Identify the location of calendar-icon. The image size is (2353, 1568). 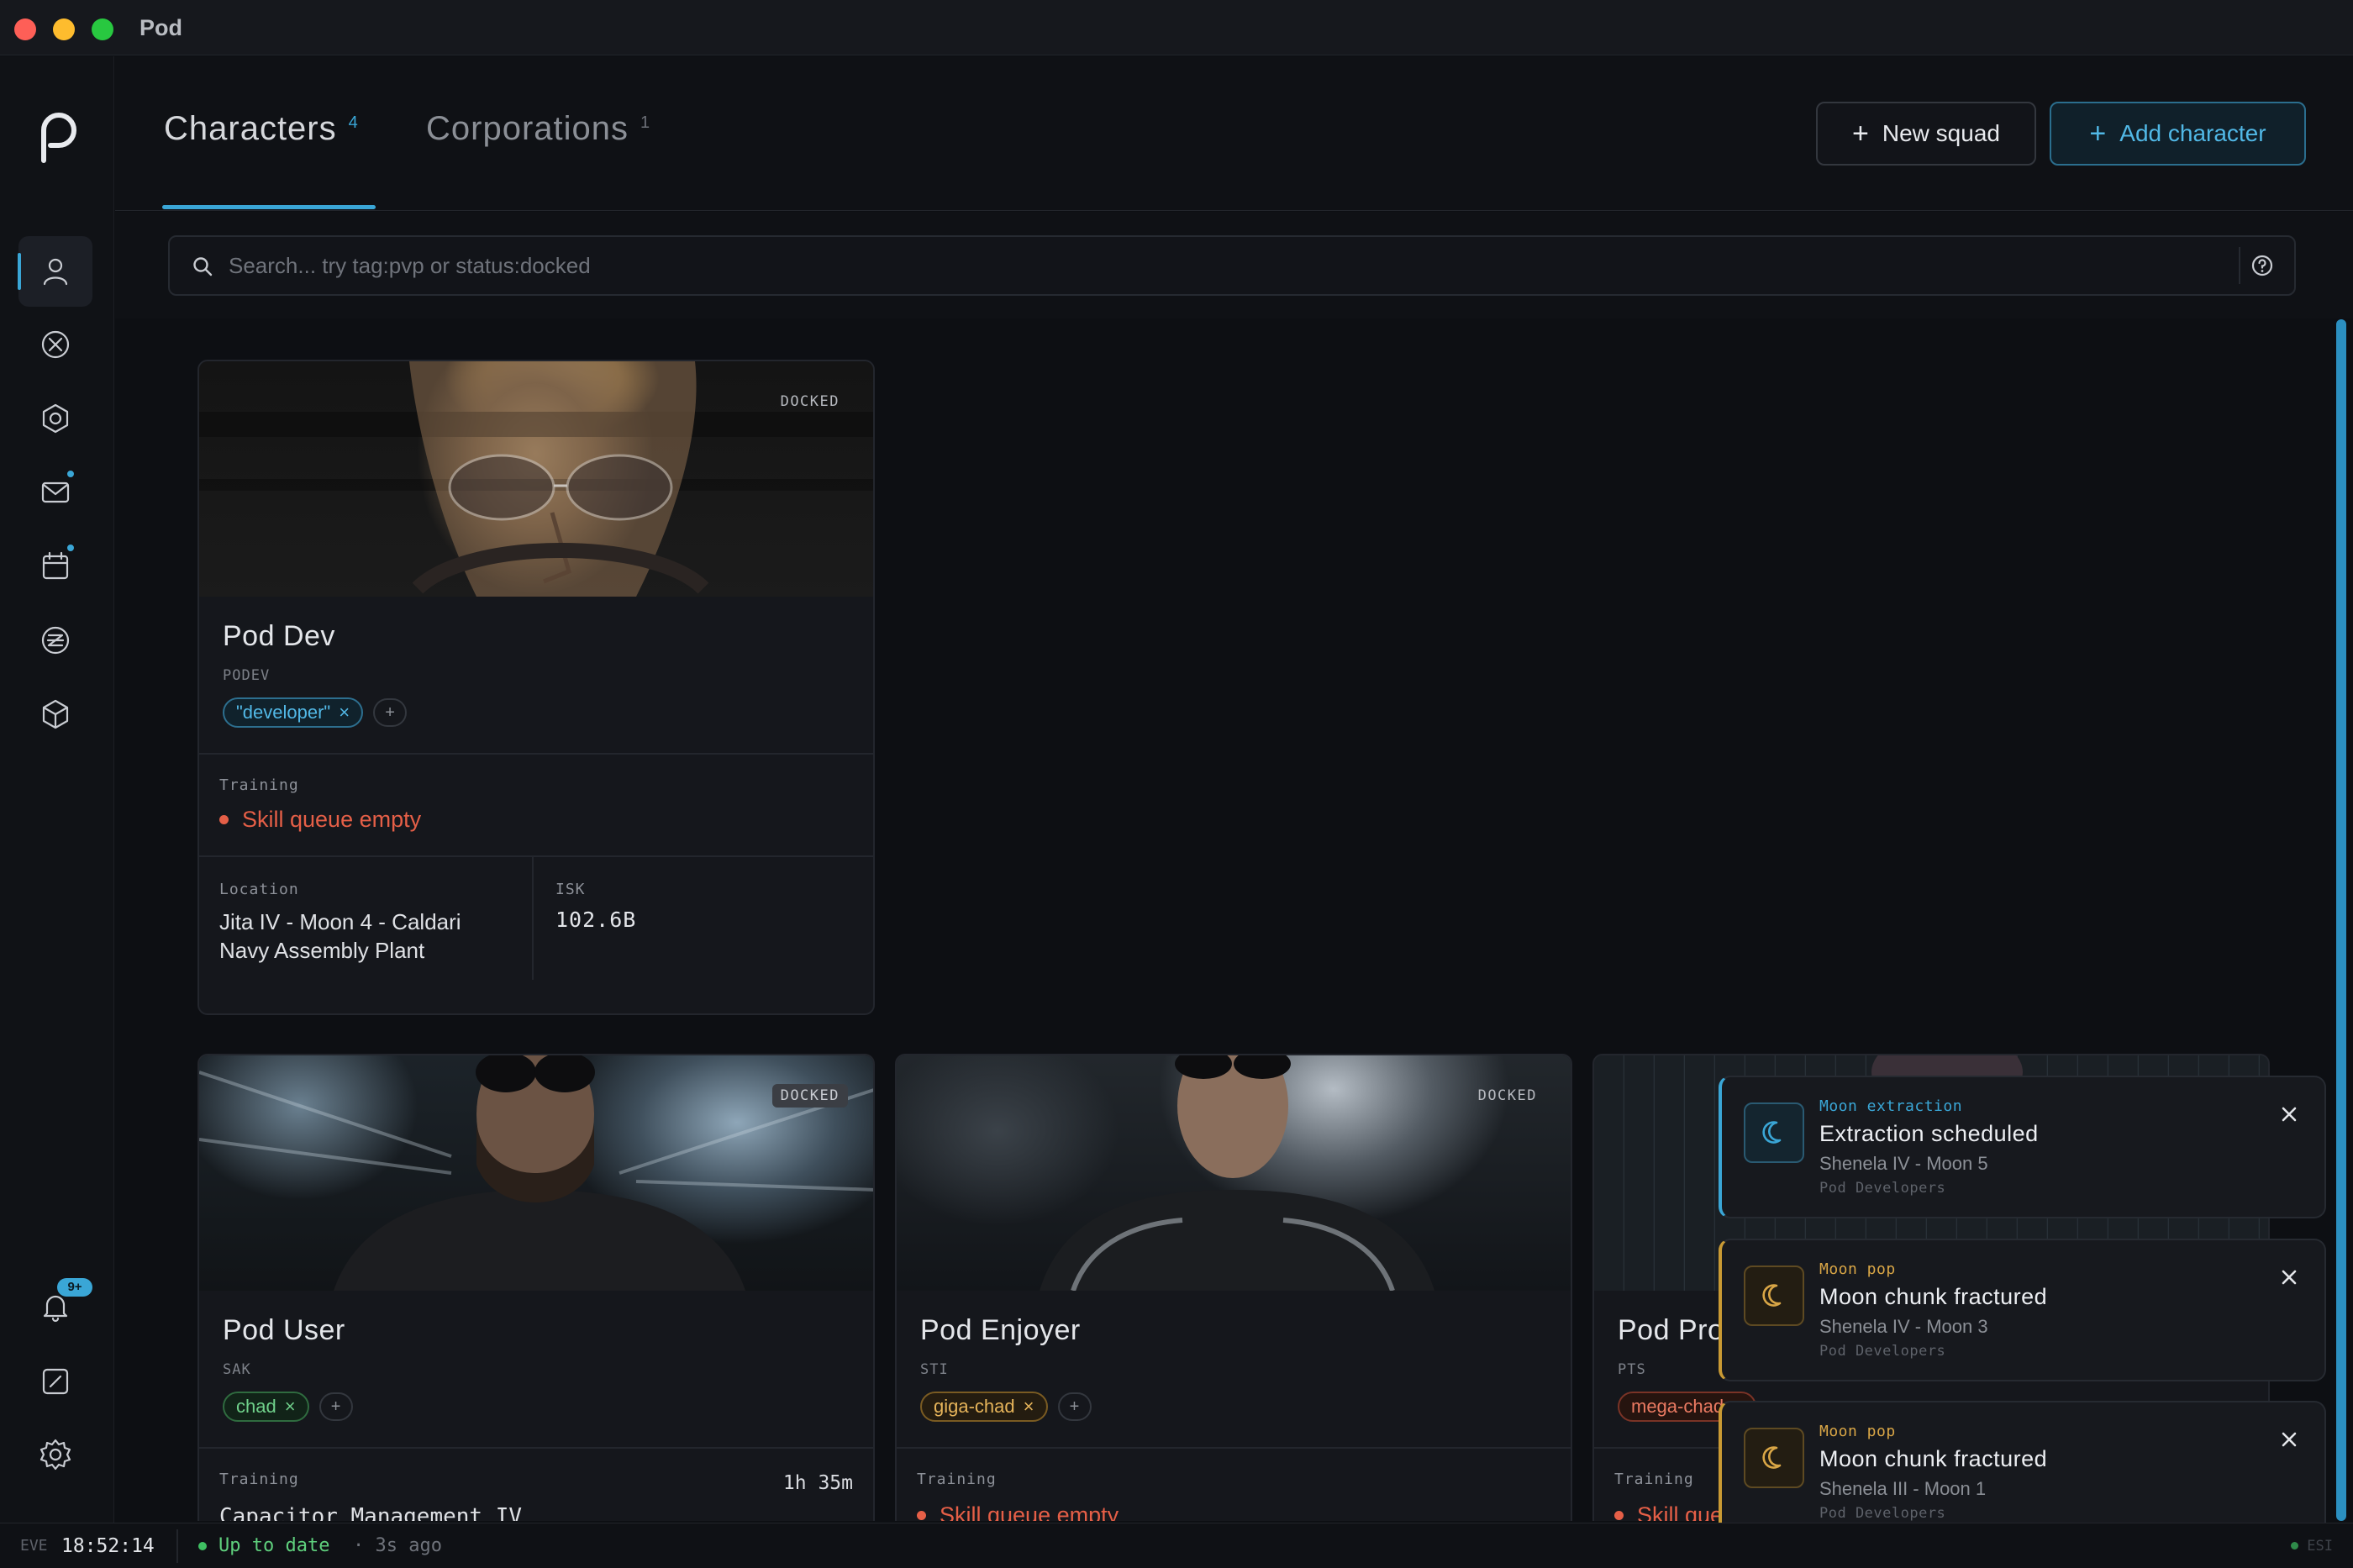
(55, 565).